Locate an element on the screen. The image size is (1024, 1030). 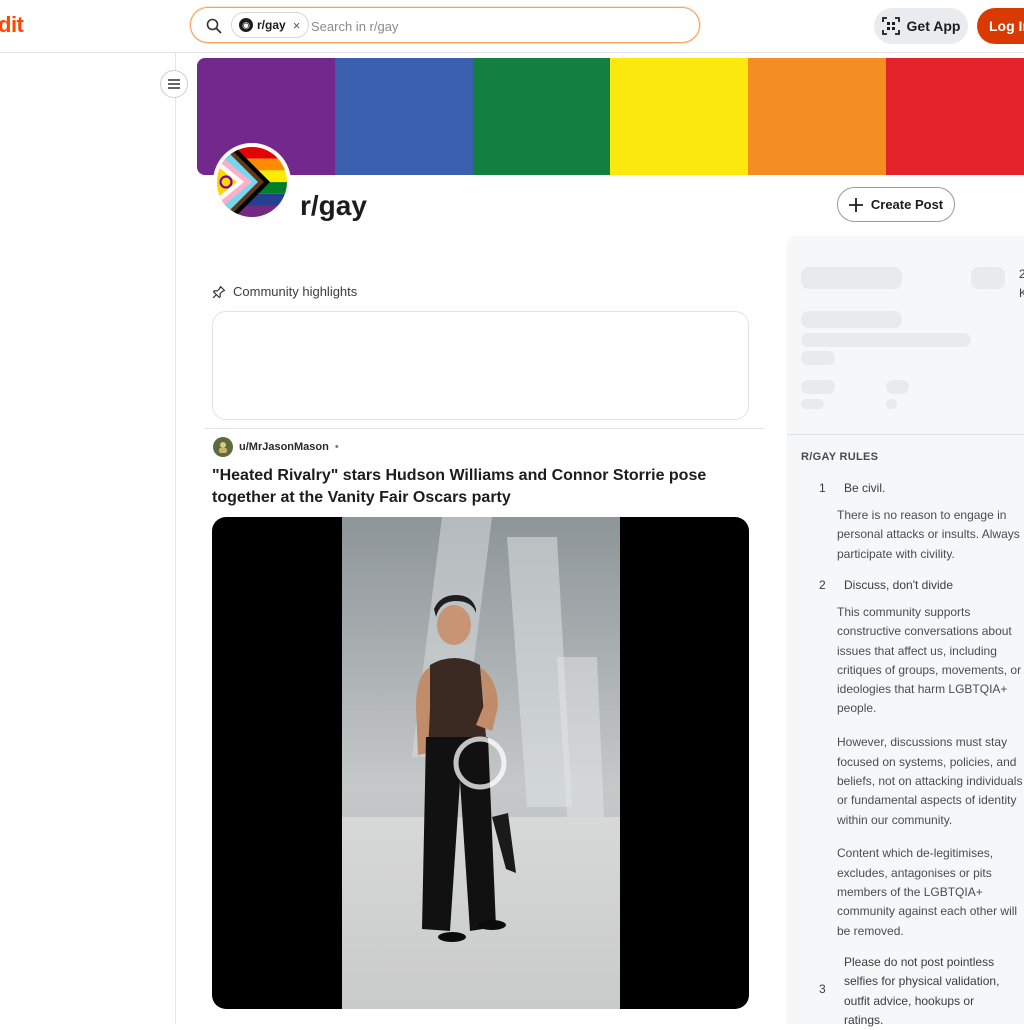
search-bar: ◉ r/gay × is located at coordinates (445, 25).